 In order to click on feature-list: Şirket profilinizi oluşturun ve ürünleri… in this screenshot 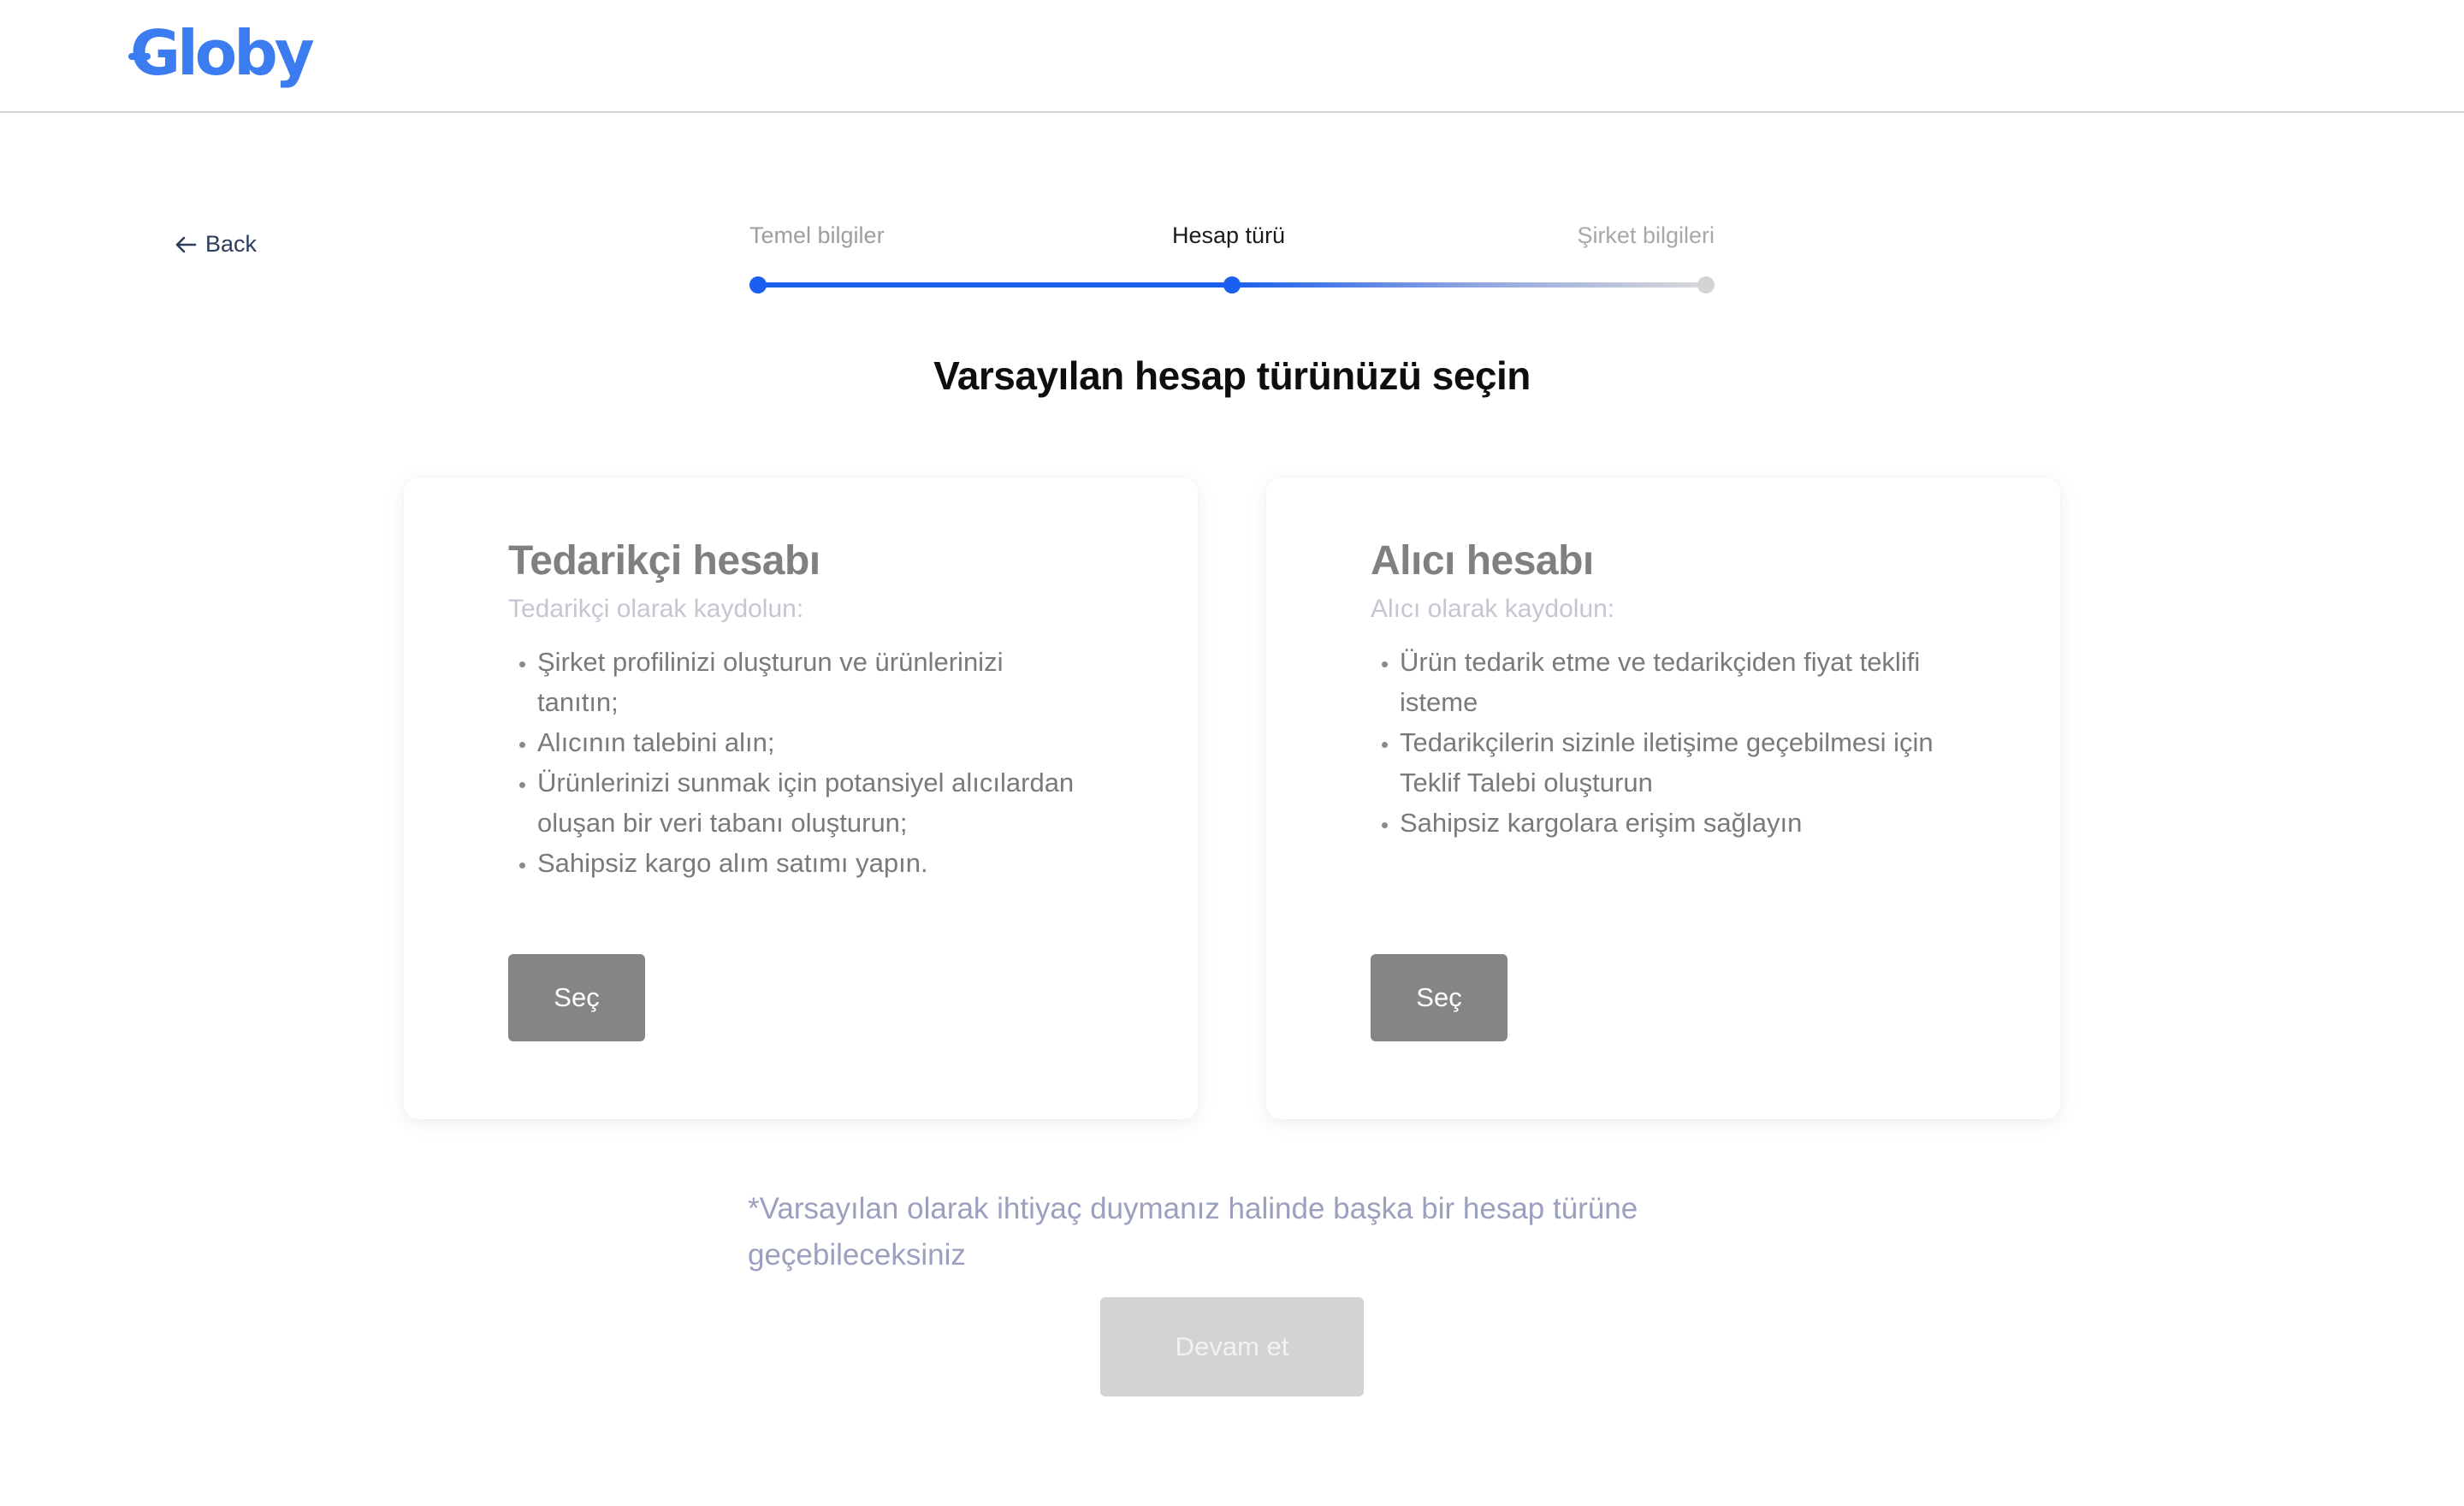, I will do `click(796, 762)`.